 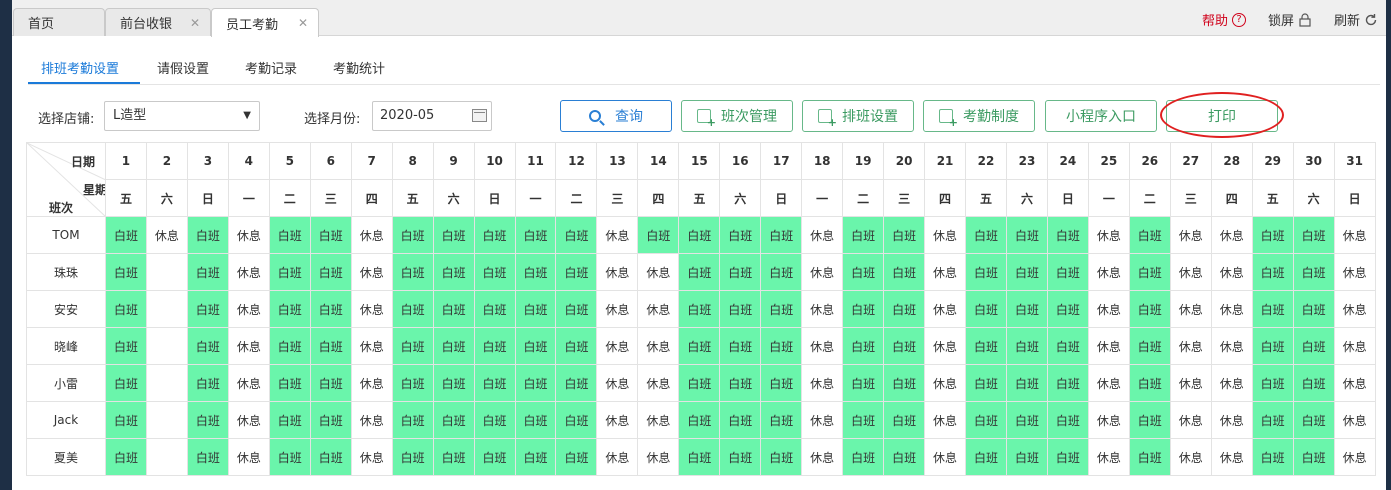 I want to click on store-select: L造型 ▼, so click(x=182, y=116).